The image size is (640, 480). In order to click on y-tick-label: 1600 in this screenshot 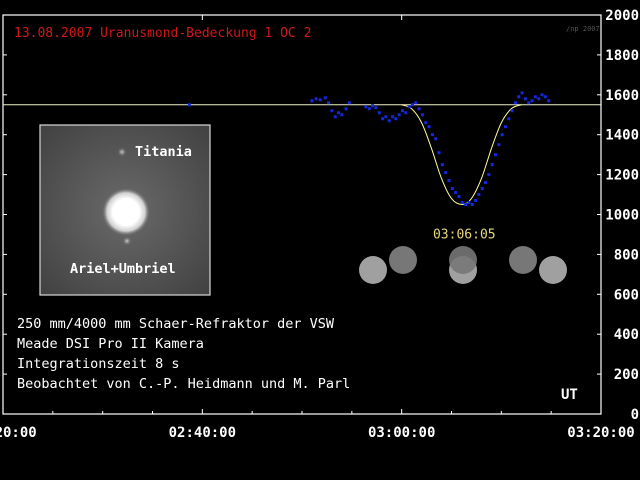, I will do `click(622, 96)`.